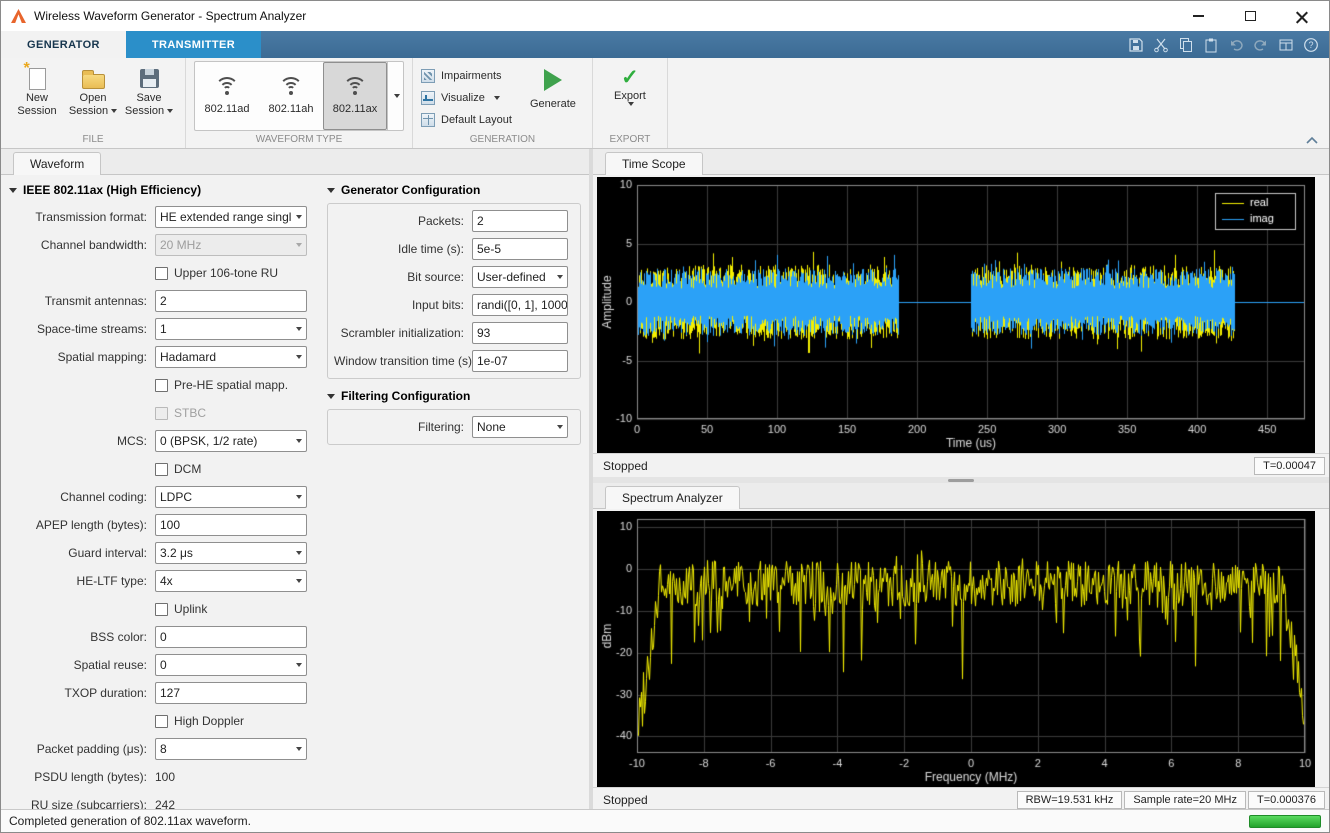 Image resolution: width=1330 pixels, height=833 pixels. I want to click on save-icon, so click(1136, 45).